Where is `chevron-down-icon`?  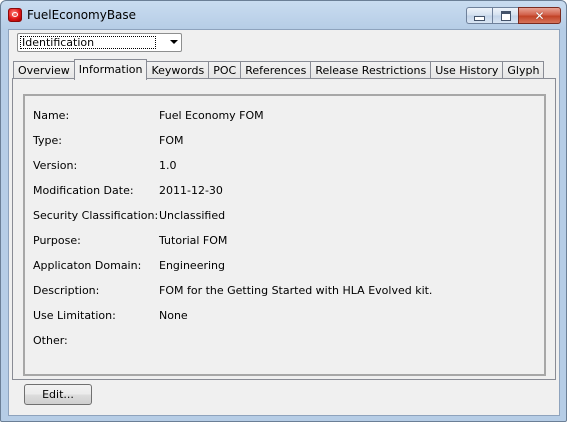
chevron-down-icon is located at coordinates (174, 42).